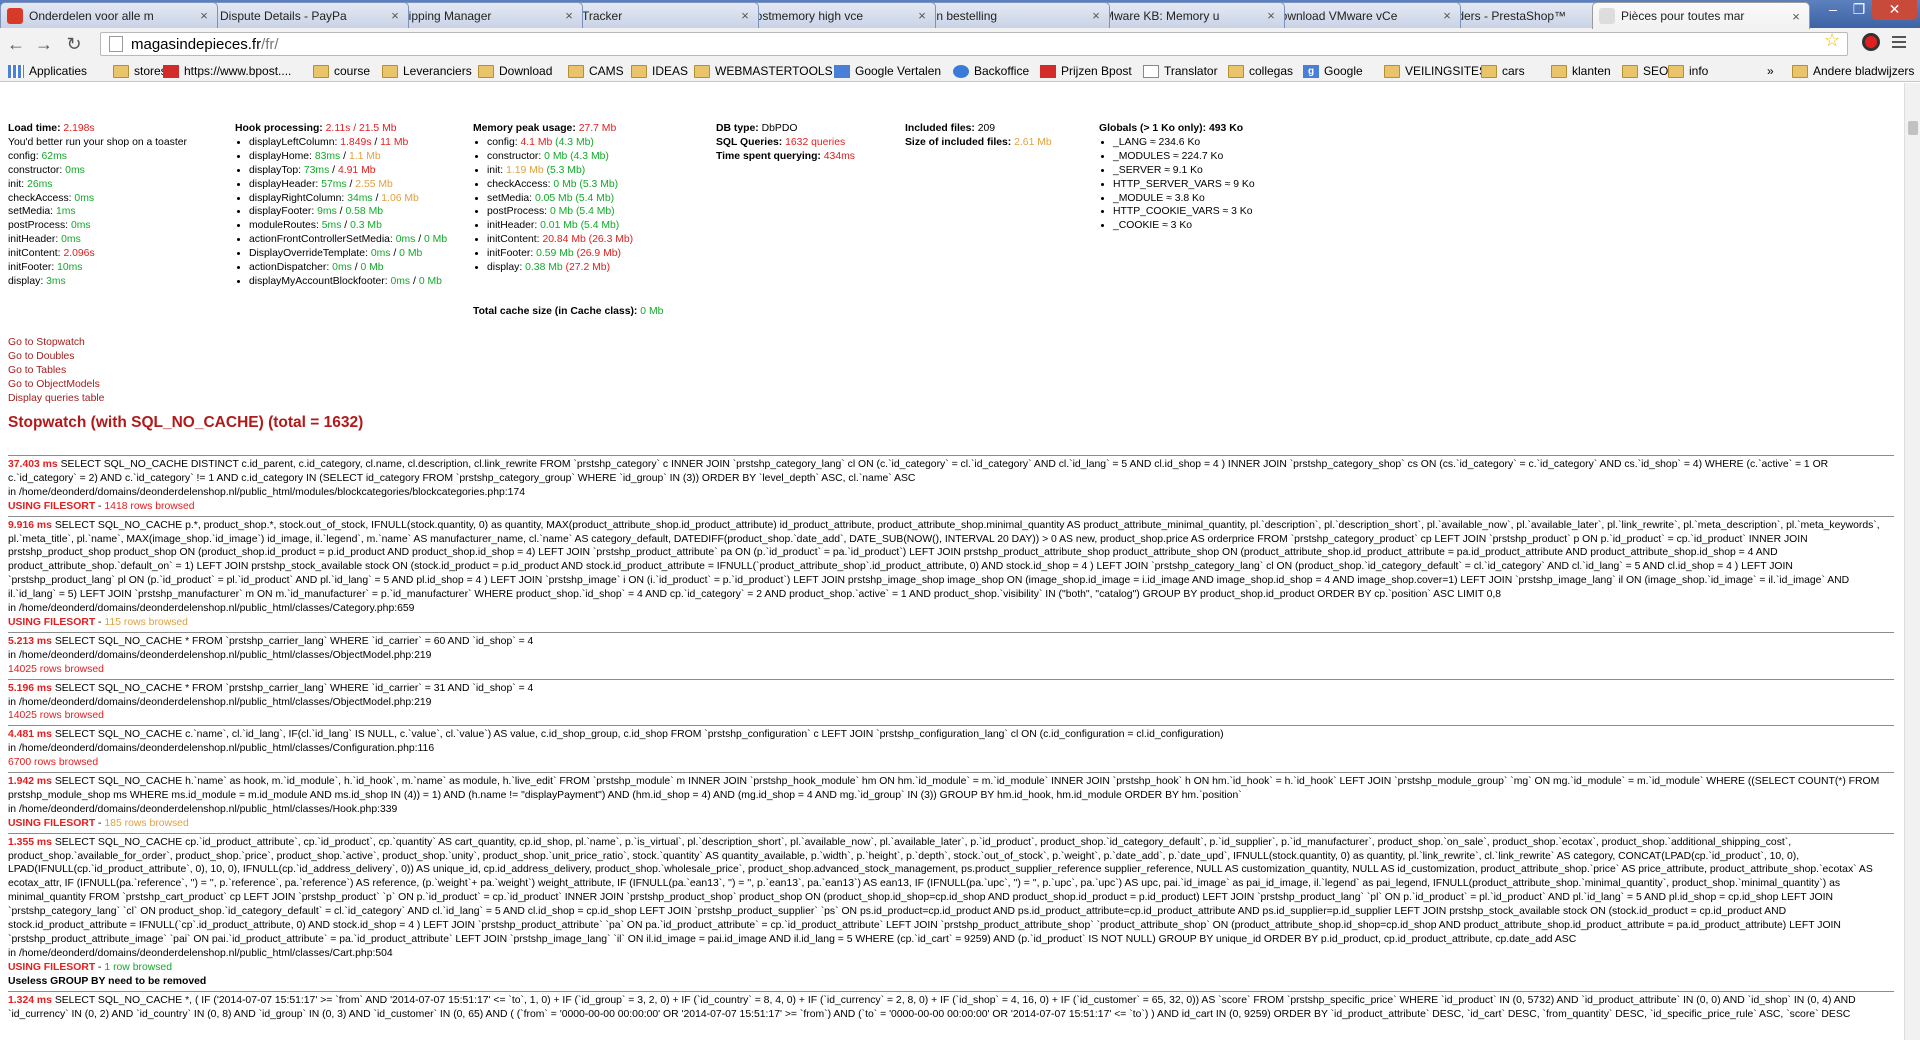 Image resolution: width=1920 pixels, height=1040 pixels. I want to click on bookmark-item: Applicaties, so click(47, 71).